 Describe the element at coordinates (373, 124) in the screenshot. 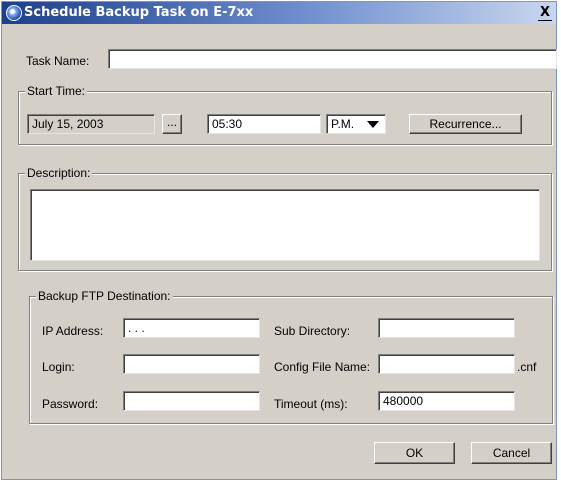

I see `chevron-down-icon` at that location.